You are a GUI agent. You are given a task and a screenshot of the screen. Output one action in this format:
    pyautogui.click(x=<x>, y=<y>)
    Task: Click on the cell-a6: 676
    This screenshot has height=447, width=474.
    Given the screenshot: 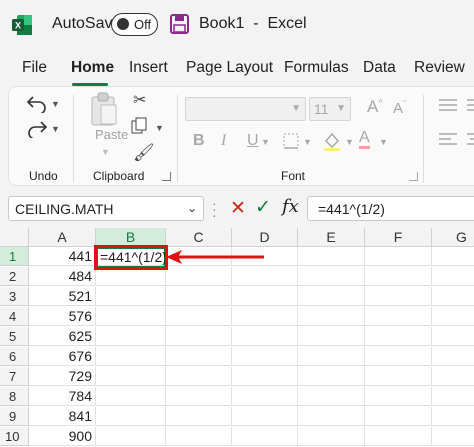 What is the action you would take?
    pyautogui.click(x=62, y=356)
    